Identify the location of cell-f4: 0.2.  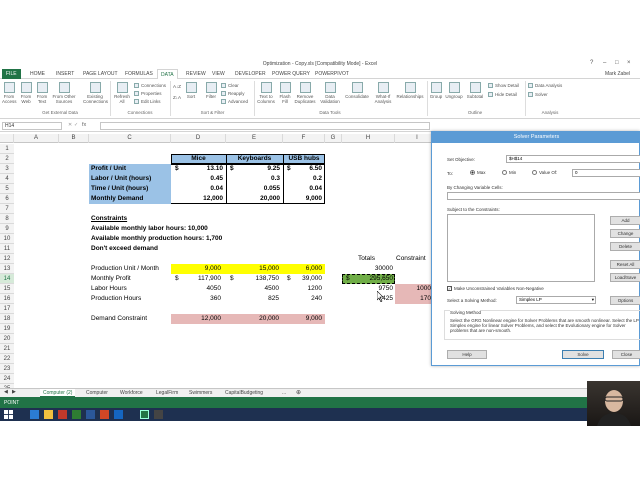
(302, 179).